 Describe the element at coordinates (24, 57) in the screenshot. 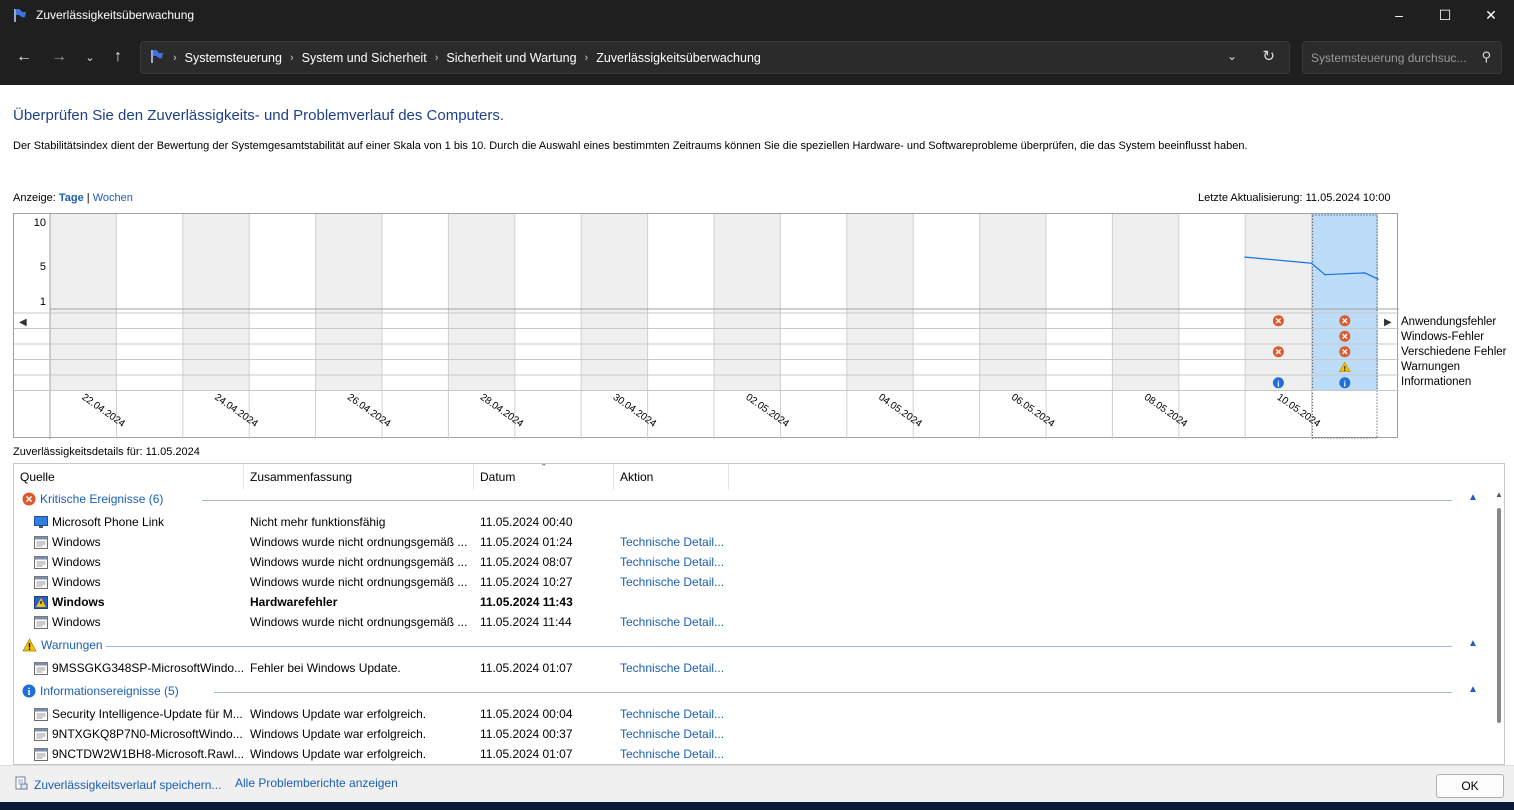

I see `back-arrow-icon: ←` at that location.